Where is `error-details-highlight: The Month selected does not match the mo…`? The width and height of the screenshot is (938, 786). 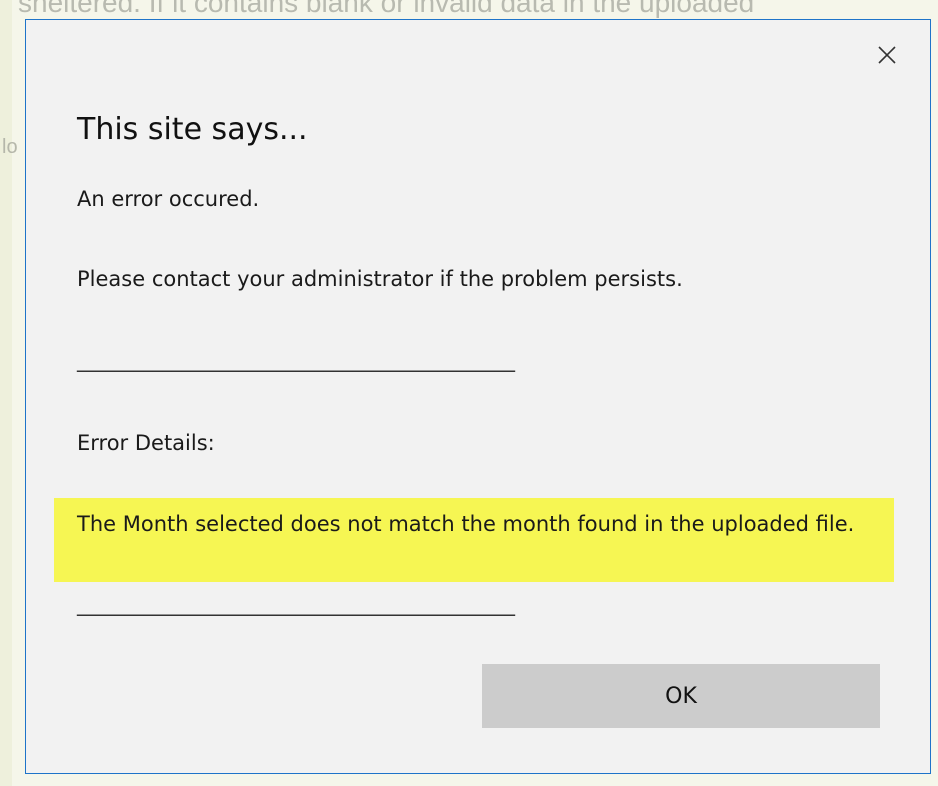
error-details-highlight: The Month selected does not match the mo… is located at coordinates (474, 540).